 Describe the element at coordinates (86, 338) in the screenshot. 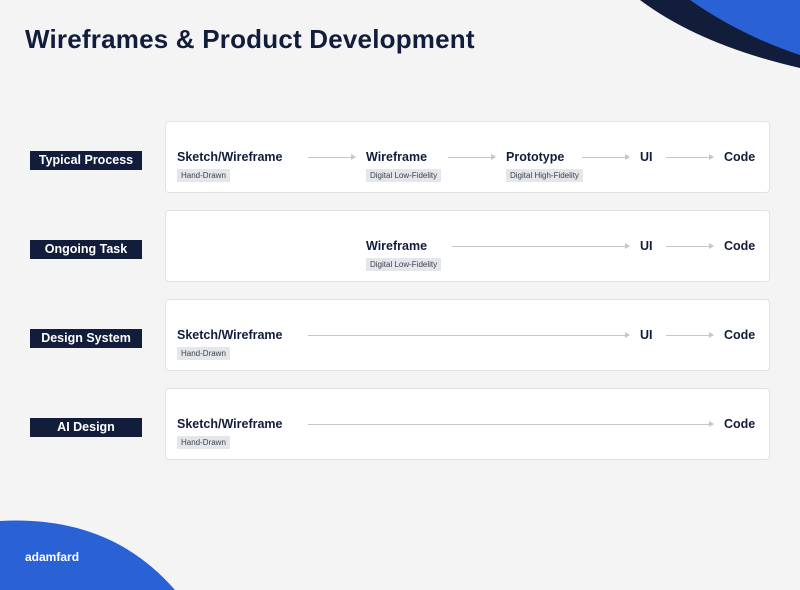

I see `row-label-design-system: Design System` at that location.